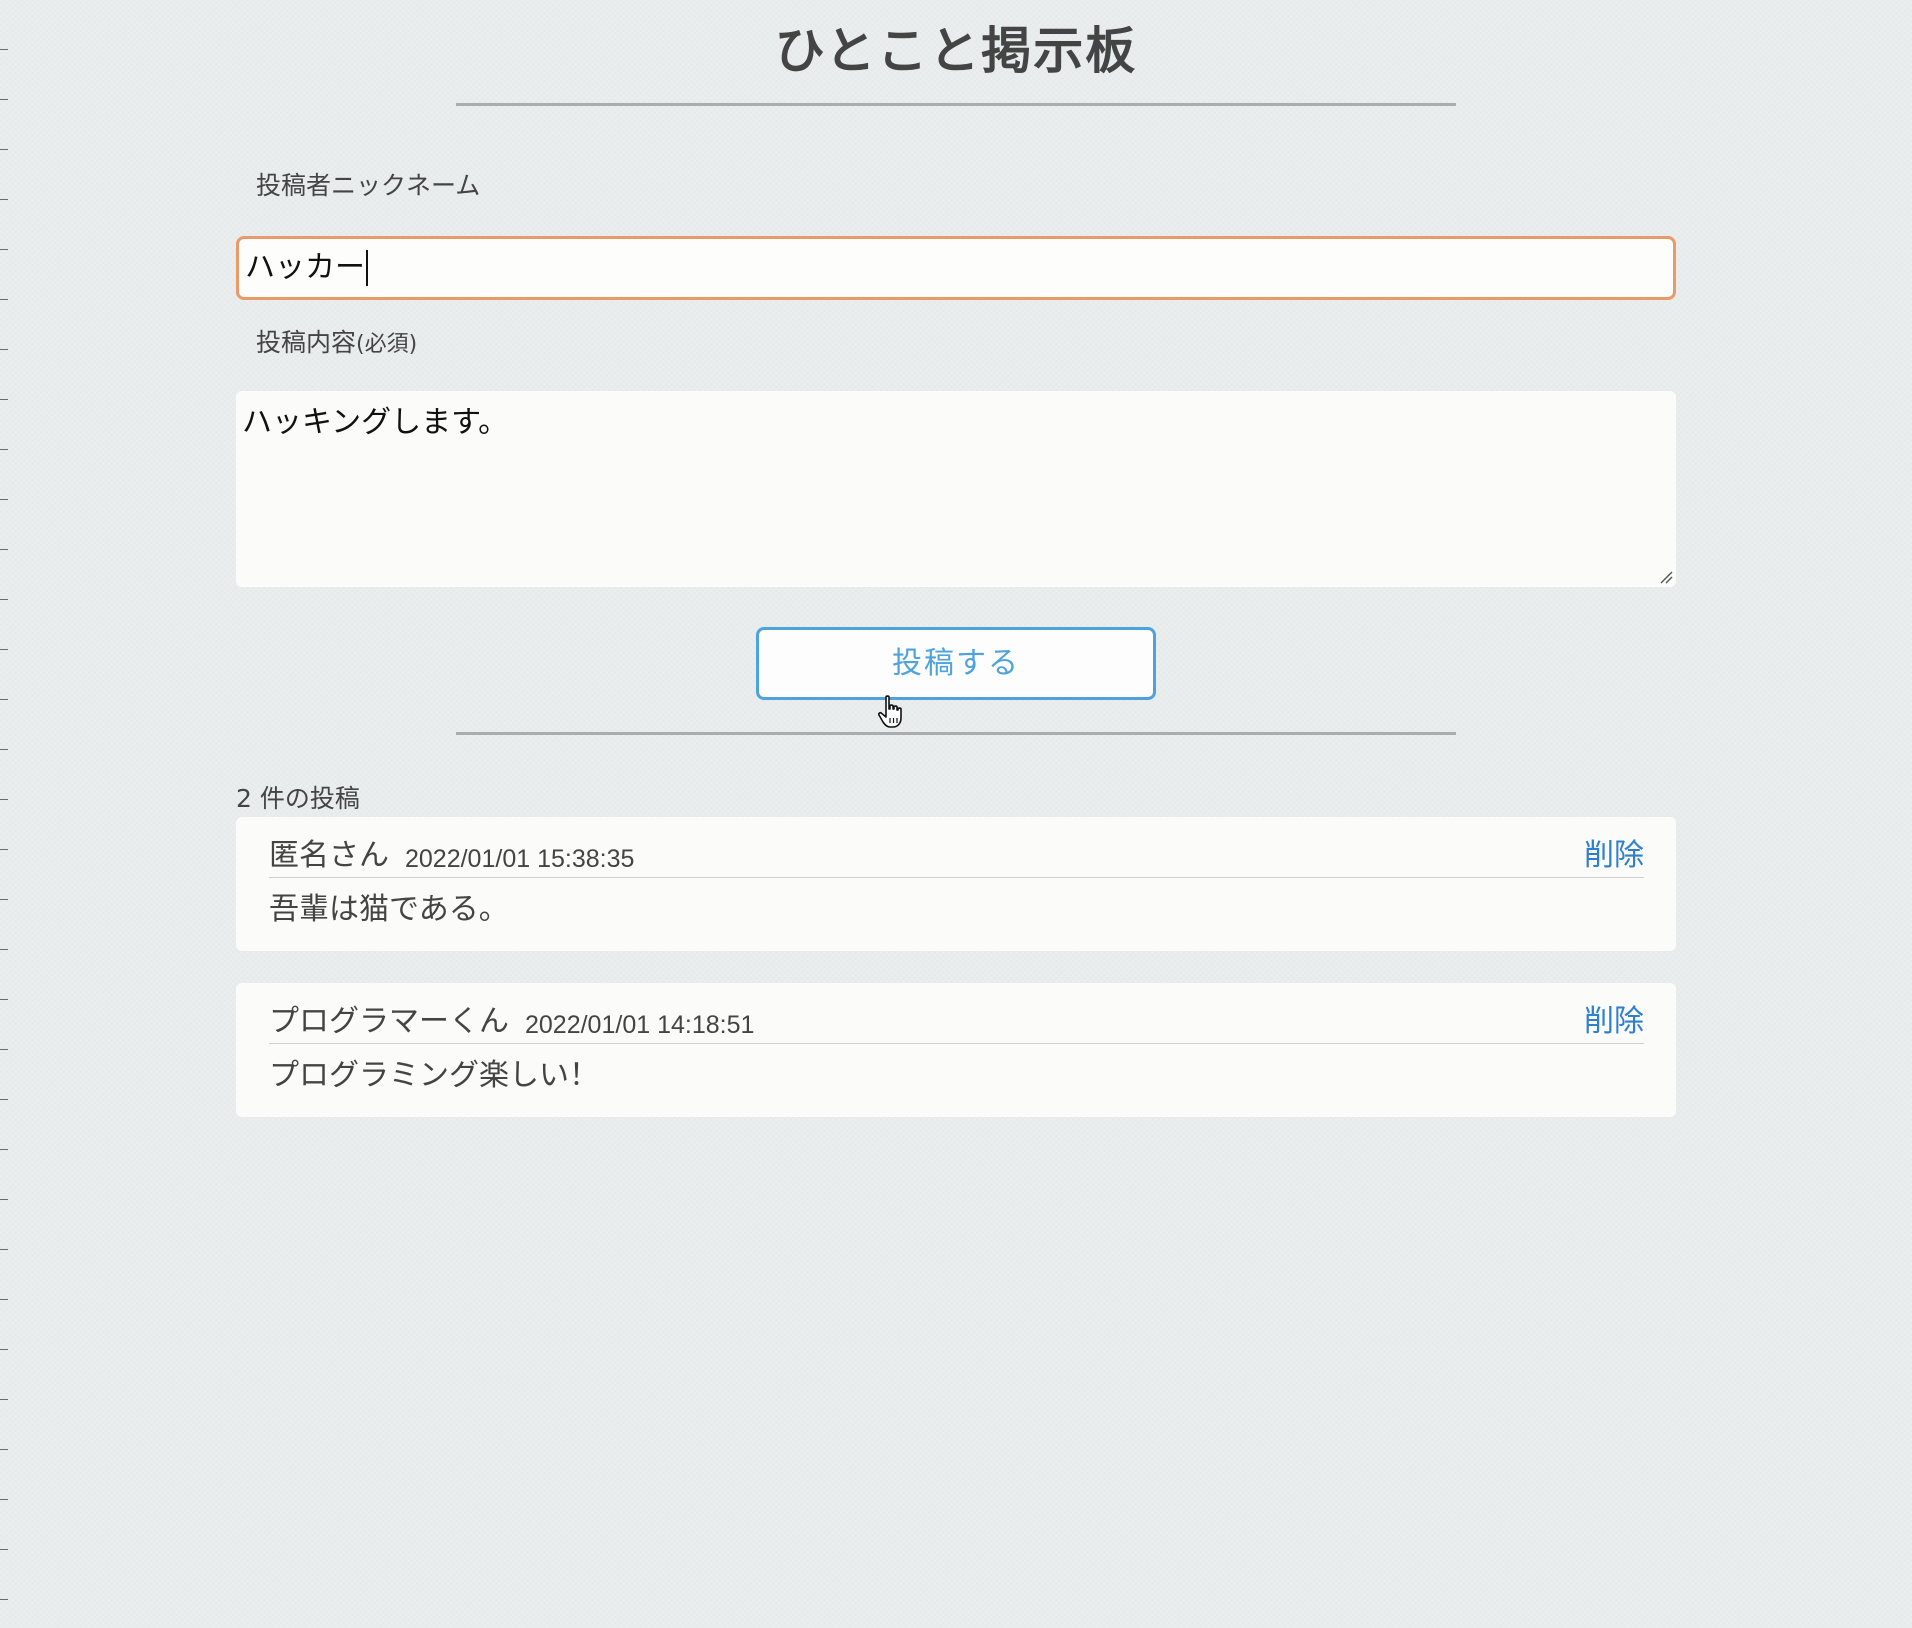  I want to click on title-divider, so click(956, 104).